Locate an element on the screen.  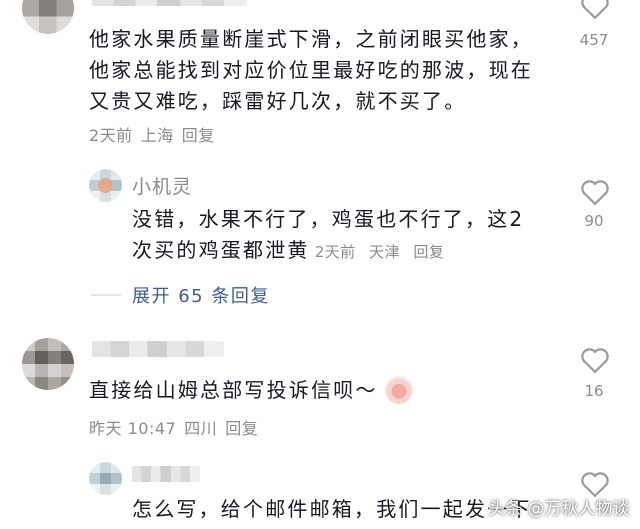
comment-text-line: 他家总能找到对应价位里最好吃的那波，现在 is located at coordinates (311, 70).